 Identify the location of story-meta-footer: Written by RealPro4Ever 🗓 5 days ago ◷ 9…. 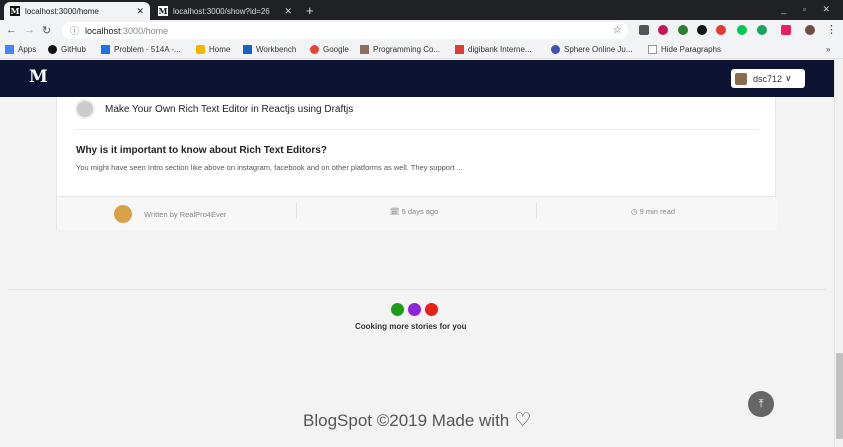
(417, 213).